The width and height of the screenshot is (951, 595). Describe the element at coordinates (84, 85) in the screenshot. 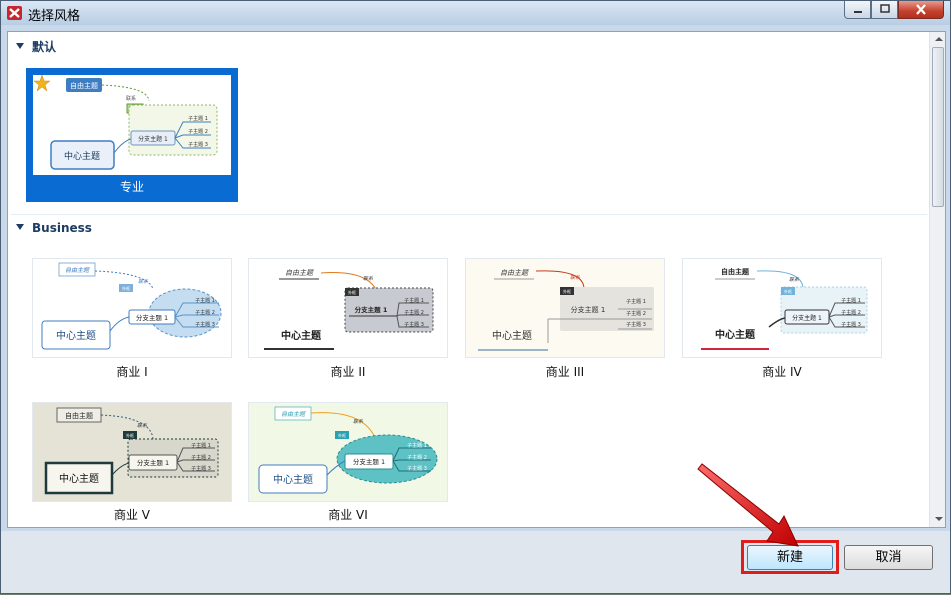

I see `preview-floating-label: 自由主题` at that location.